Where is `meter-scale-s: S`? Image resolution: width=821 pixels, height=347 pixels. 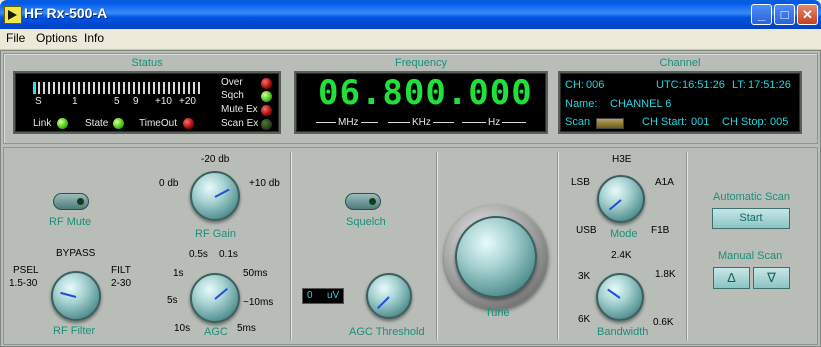 meter-scale-s: S is located at coordinates (38, 101).